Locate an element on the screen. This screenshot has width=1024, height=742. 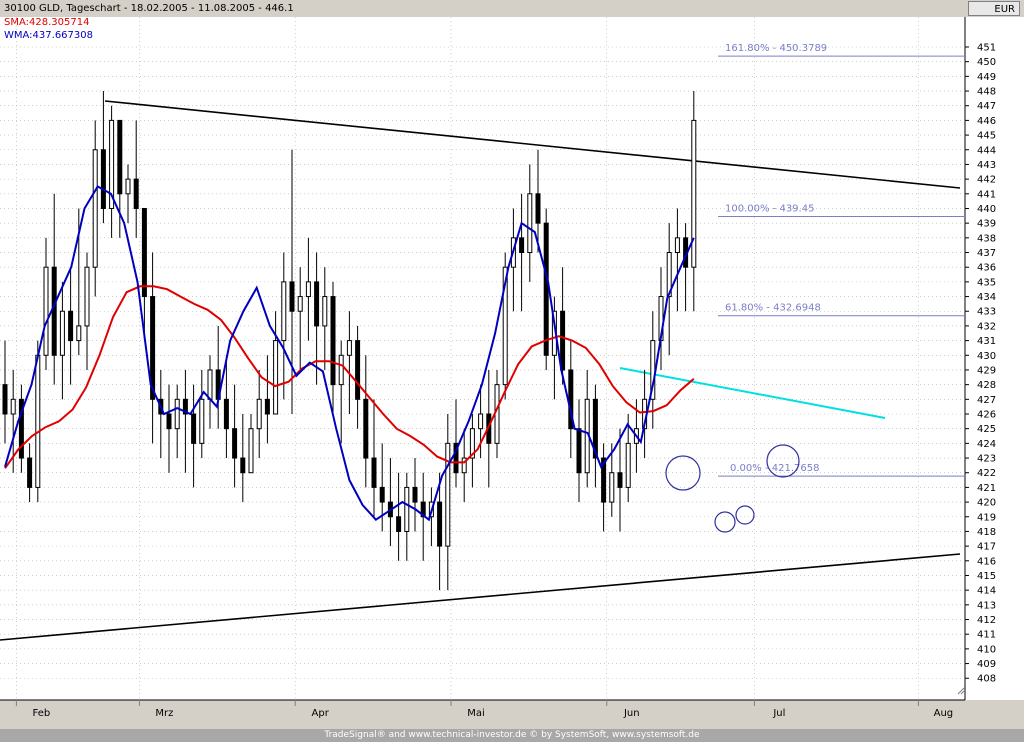
y-tick-label: 445 is located at coordinates (986, 136).